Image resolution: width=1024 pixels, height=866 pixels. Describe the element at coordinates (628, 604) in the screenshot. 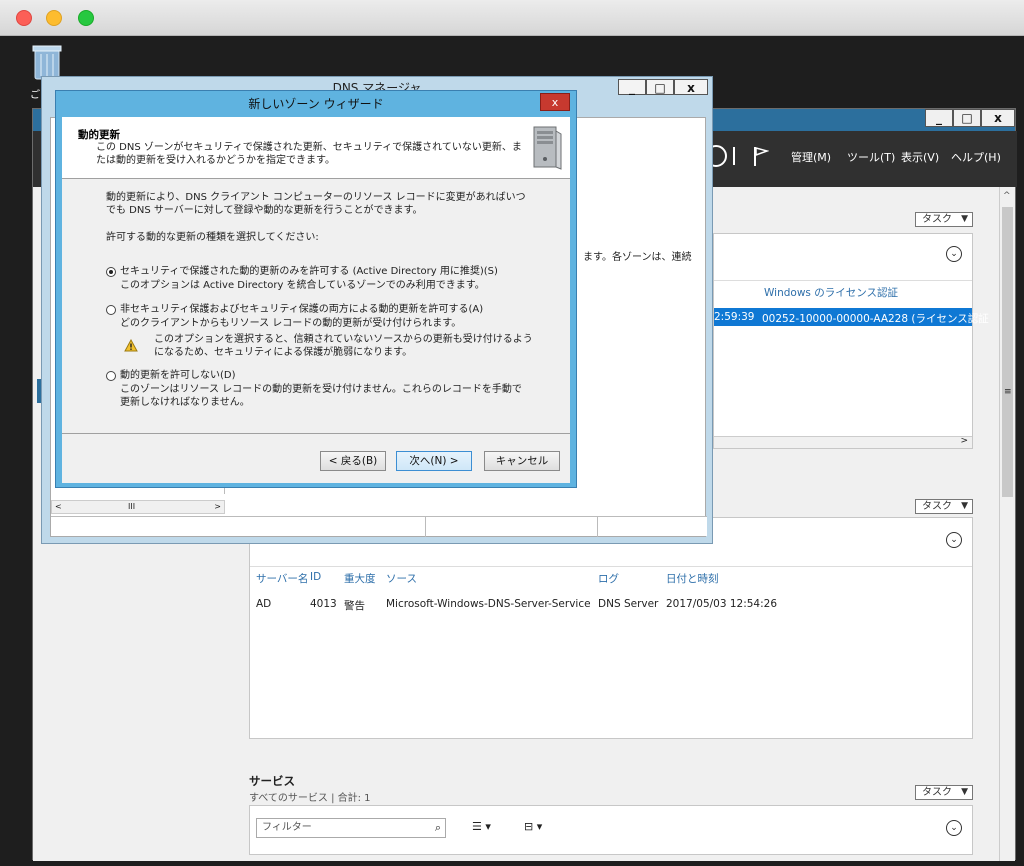

I see `cell-log: DNS Server` at that location.